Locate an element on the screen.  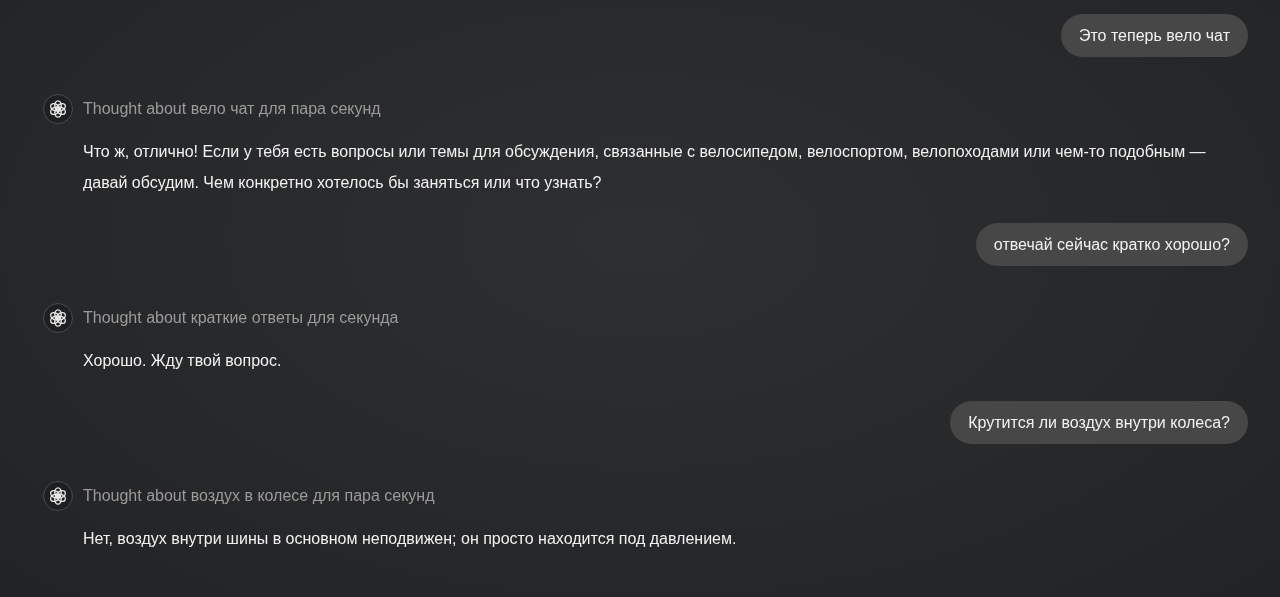
user-message: отвечай сейчас кратко хорошо? is located at coordinates (1111, 244).